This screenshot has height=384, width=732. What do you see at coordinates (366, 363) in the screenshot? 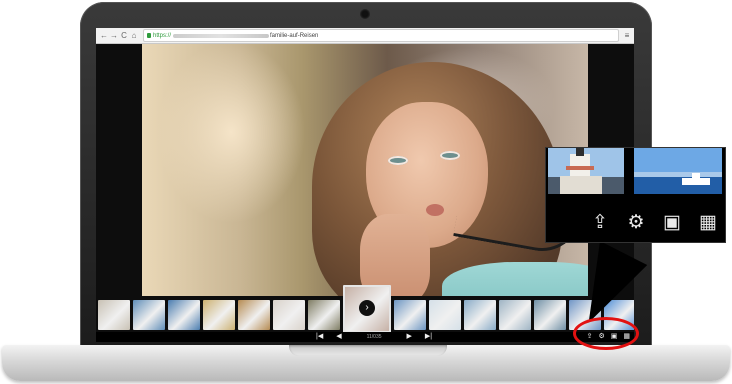
I see `laptop-base` at bounding box center [366, 363].